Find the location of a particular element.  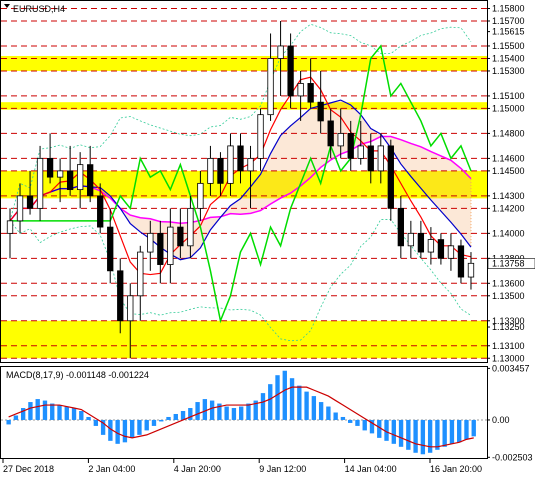

price-tick-label: 1.14000 is located at coordinates (508, 233).